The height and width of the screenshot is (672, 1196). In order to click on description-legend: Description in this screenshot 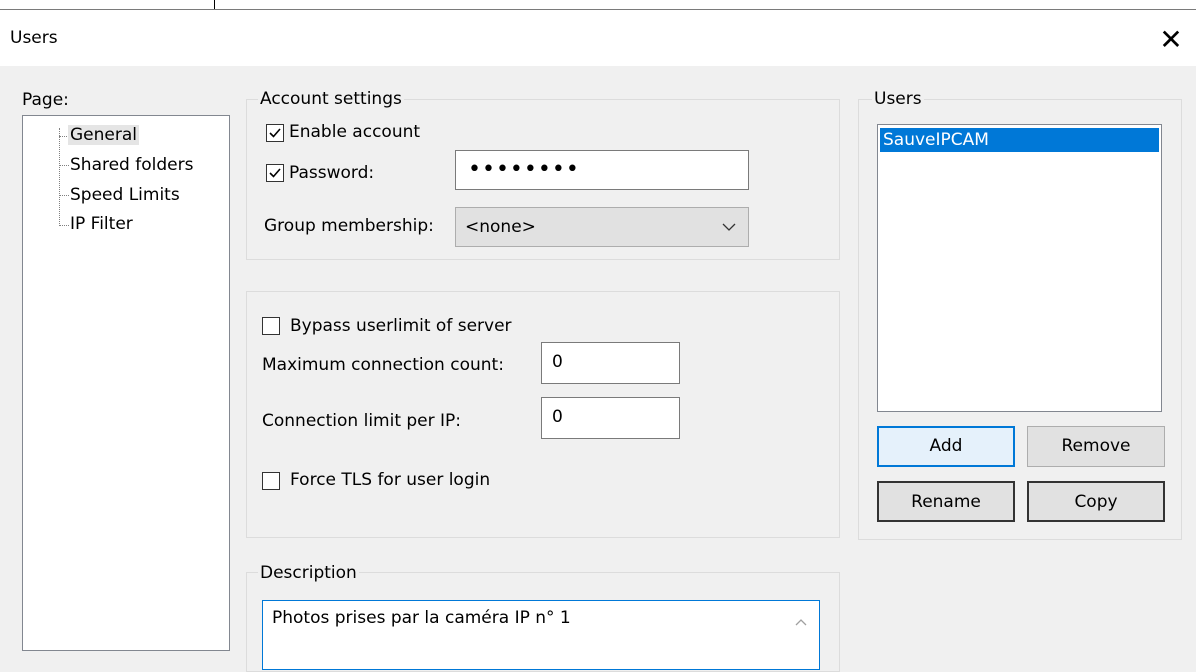, I will do `click(308, 573)`.